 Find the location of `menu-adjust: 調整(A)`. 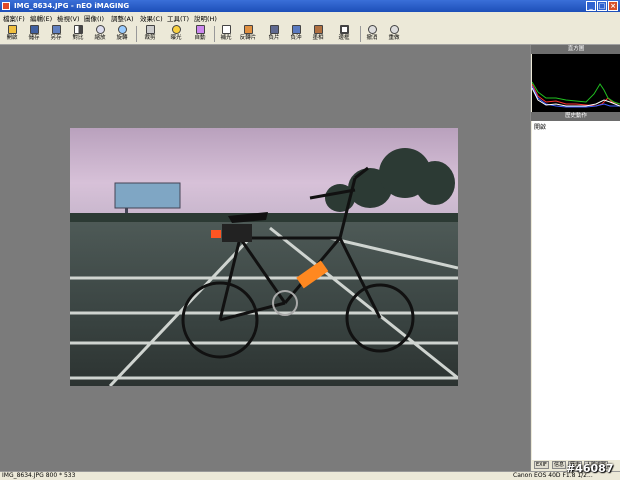

menu-adjust: 調整(A) is located at coordinates (122, 18).